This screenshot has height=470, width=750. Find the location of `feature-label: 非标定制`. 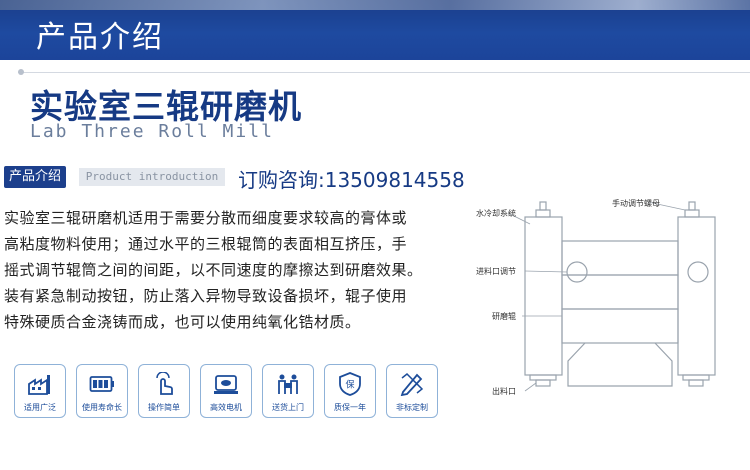

feature-label: 非标定制 is located at coordinates (412, 407).